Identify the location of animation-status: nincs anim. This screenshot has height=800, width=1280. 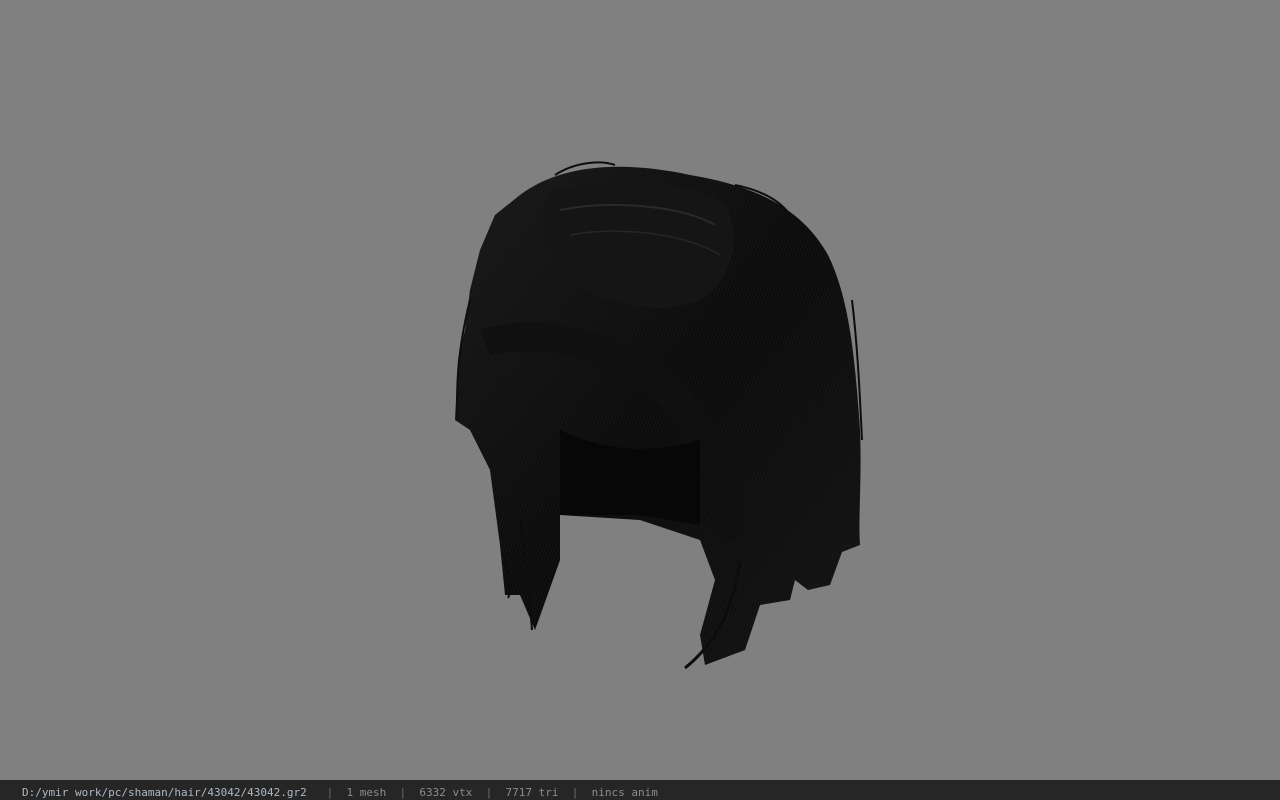
(624, 792).